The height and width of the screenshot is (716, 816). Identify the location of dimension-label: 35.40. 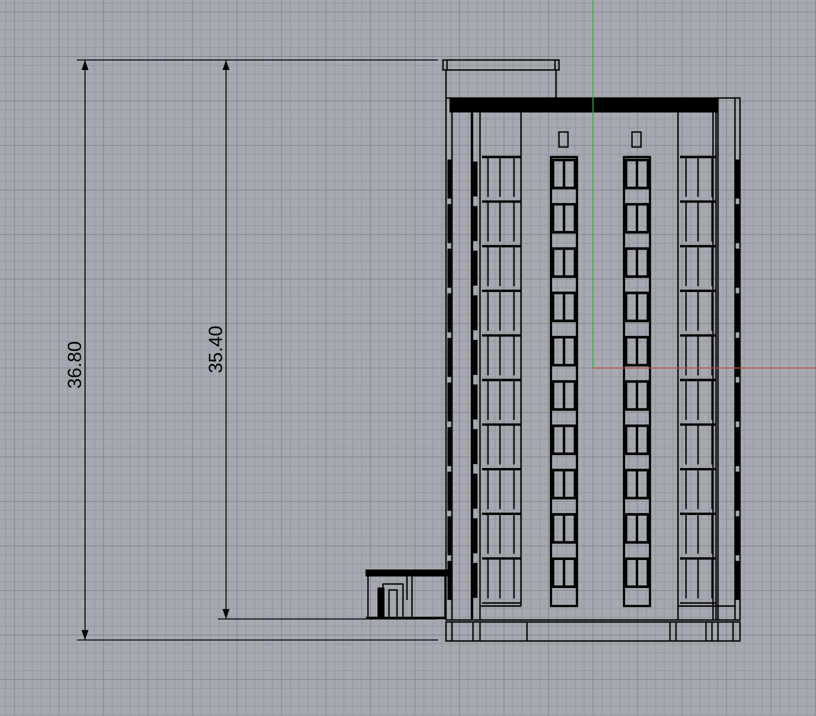
(216, 350).